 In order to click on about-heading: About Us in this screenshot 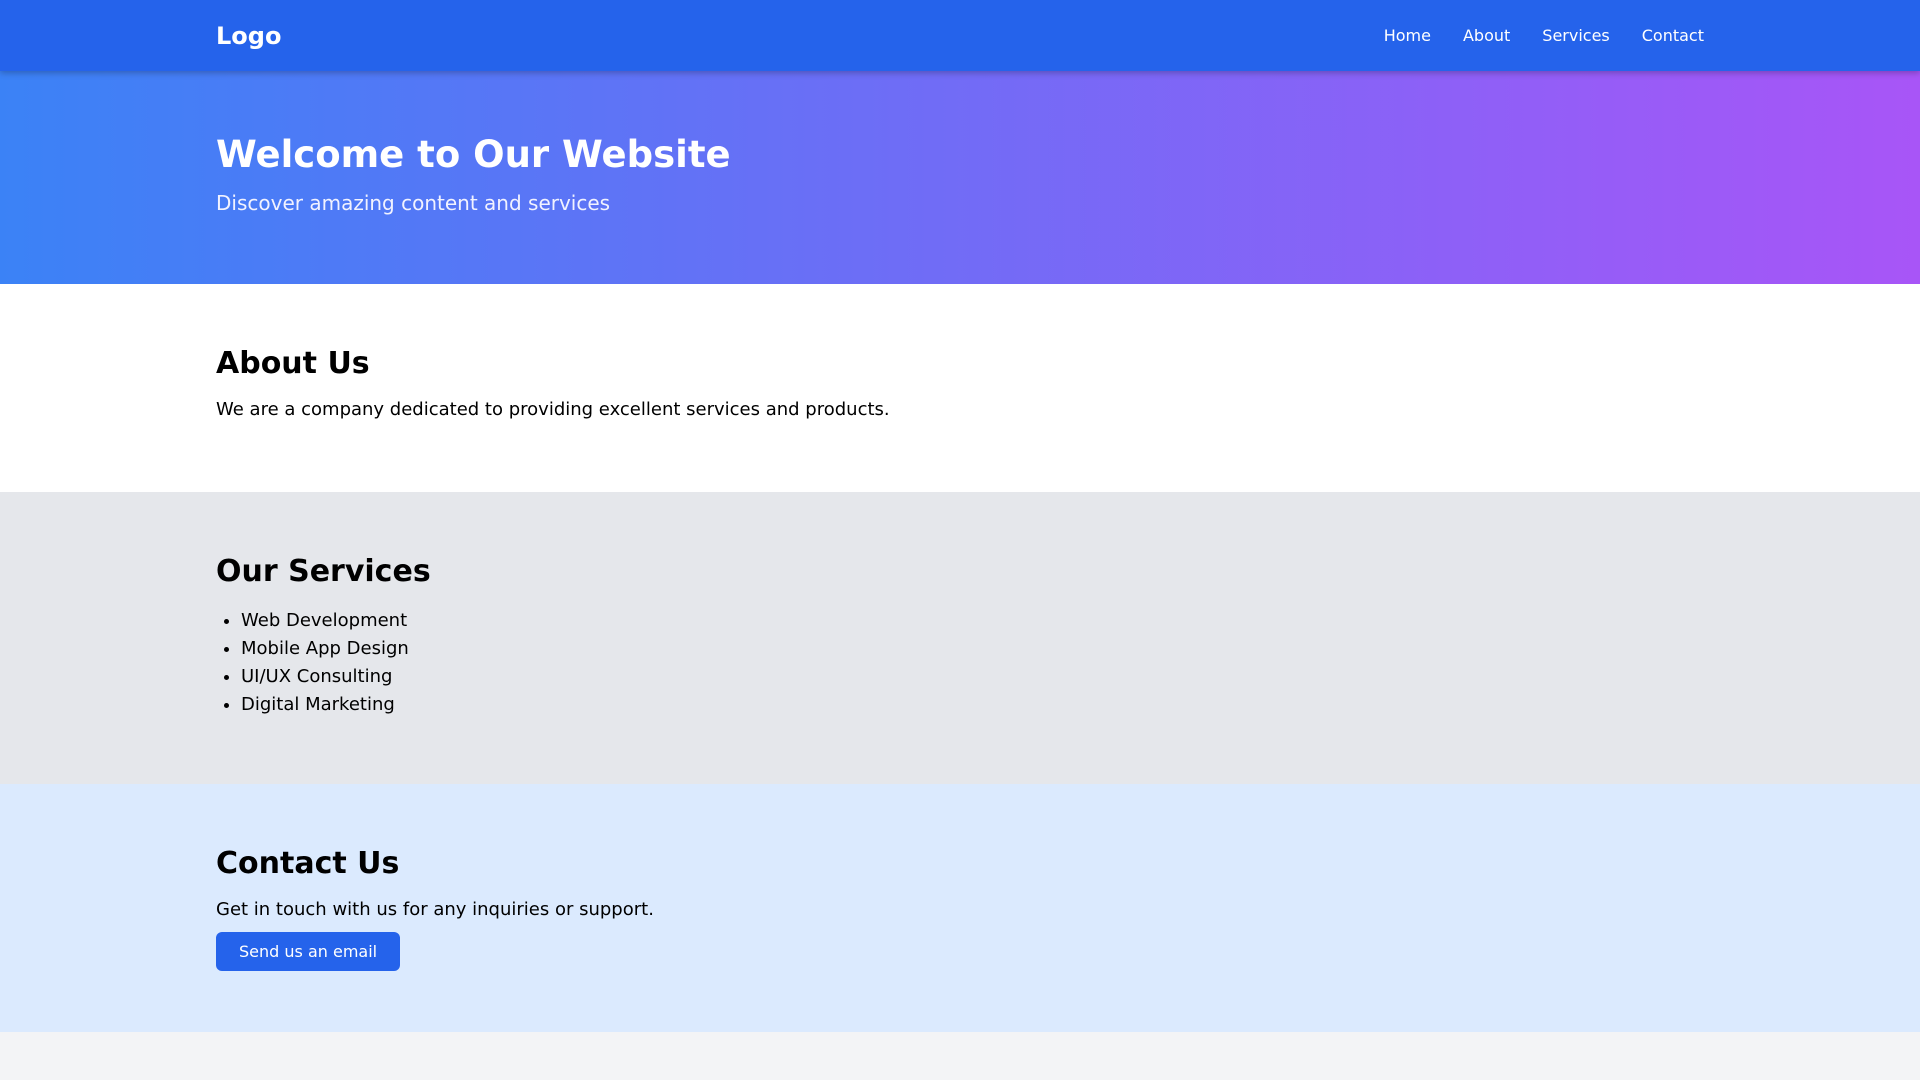, I will do `click(293, 363)`.